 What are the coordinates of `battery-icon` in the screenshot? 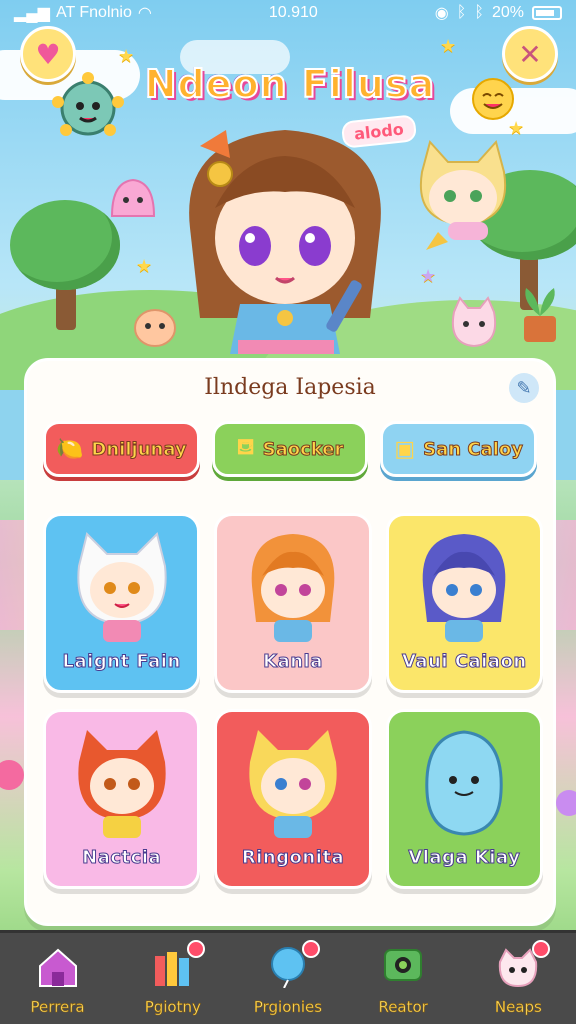 It's located at (547, 13).